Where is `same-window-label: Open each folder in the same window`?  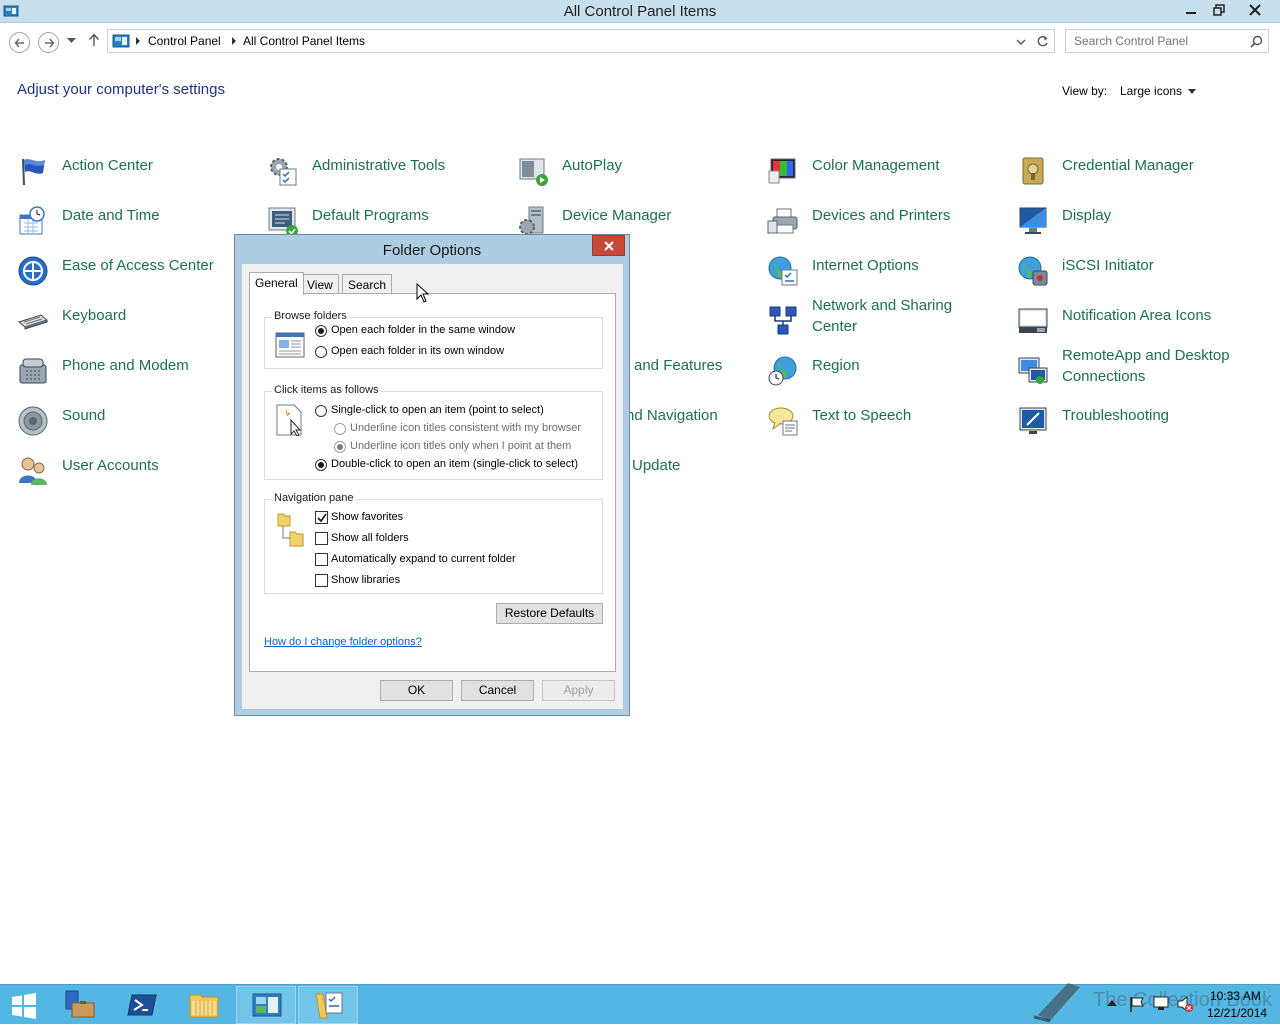
same-window-label: Open each folder in the same window is located at coordinates (423, 330).